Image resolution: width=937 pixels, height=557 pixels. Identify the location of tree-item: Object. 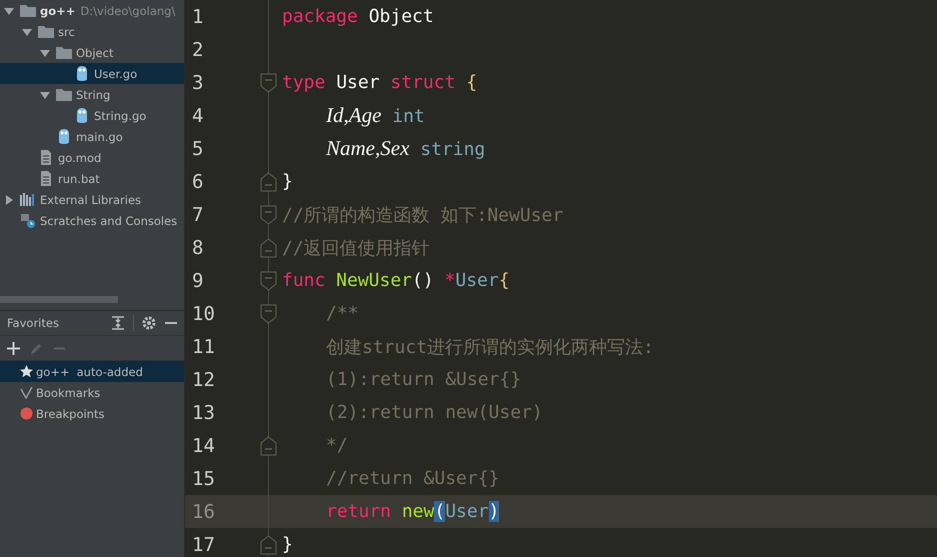
(92, 52).